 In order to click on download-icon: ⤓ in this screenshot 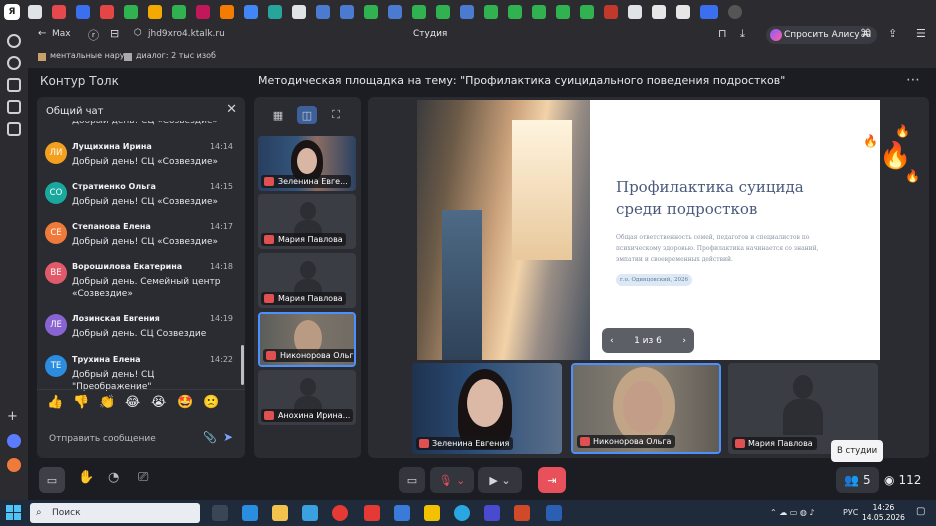, I will do `click(742, 34)`.